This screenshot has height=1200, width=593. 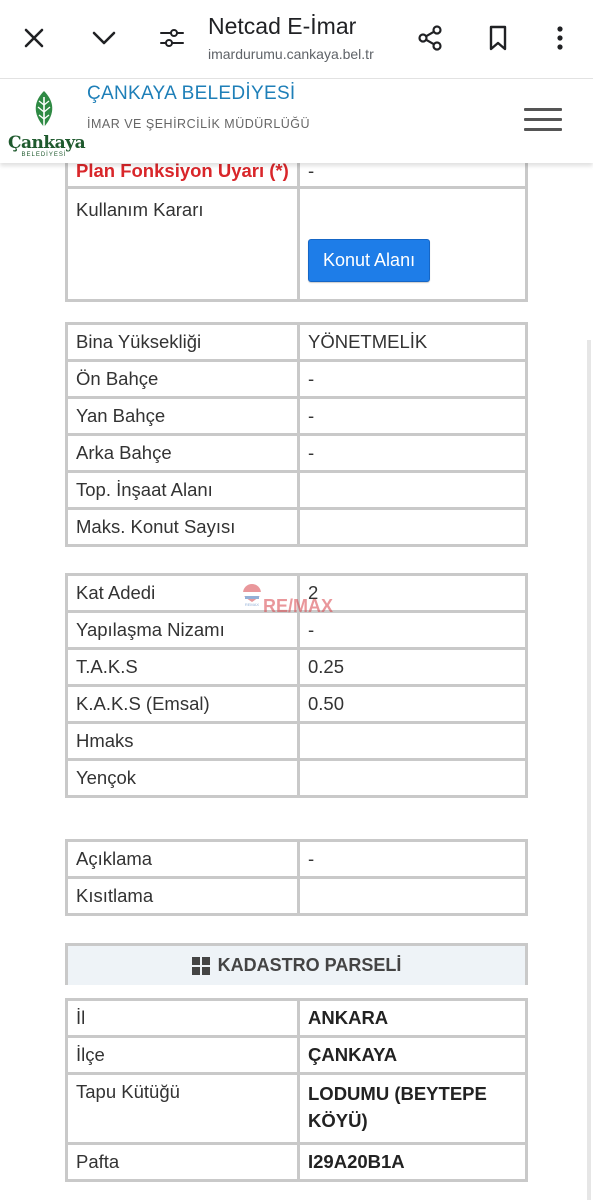 I want to click on grid-icon, so click(x=200, y=965).